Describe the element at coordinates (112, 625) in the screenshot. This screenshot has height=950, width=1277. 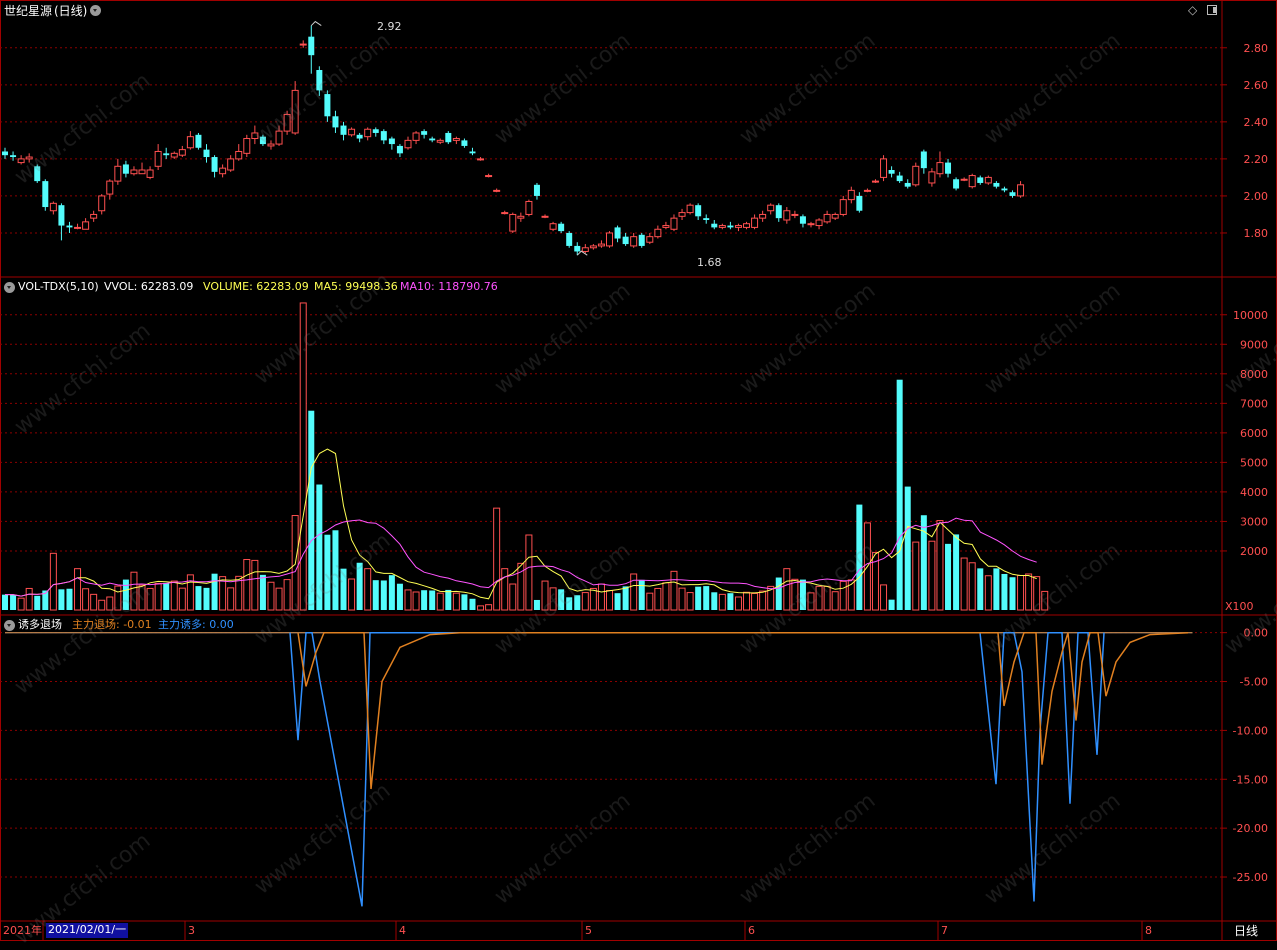
I see `exit-value: 主力退场: -0.01` at that location.